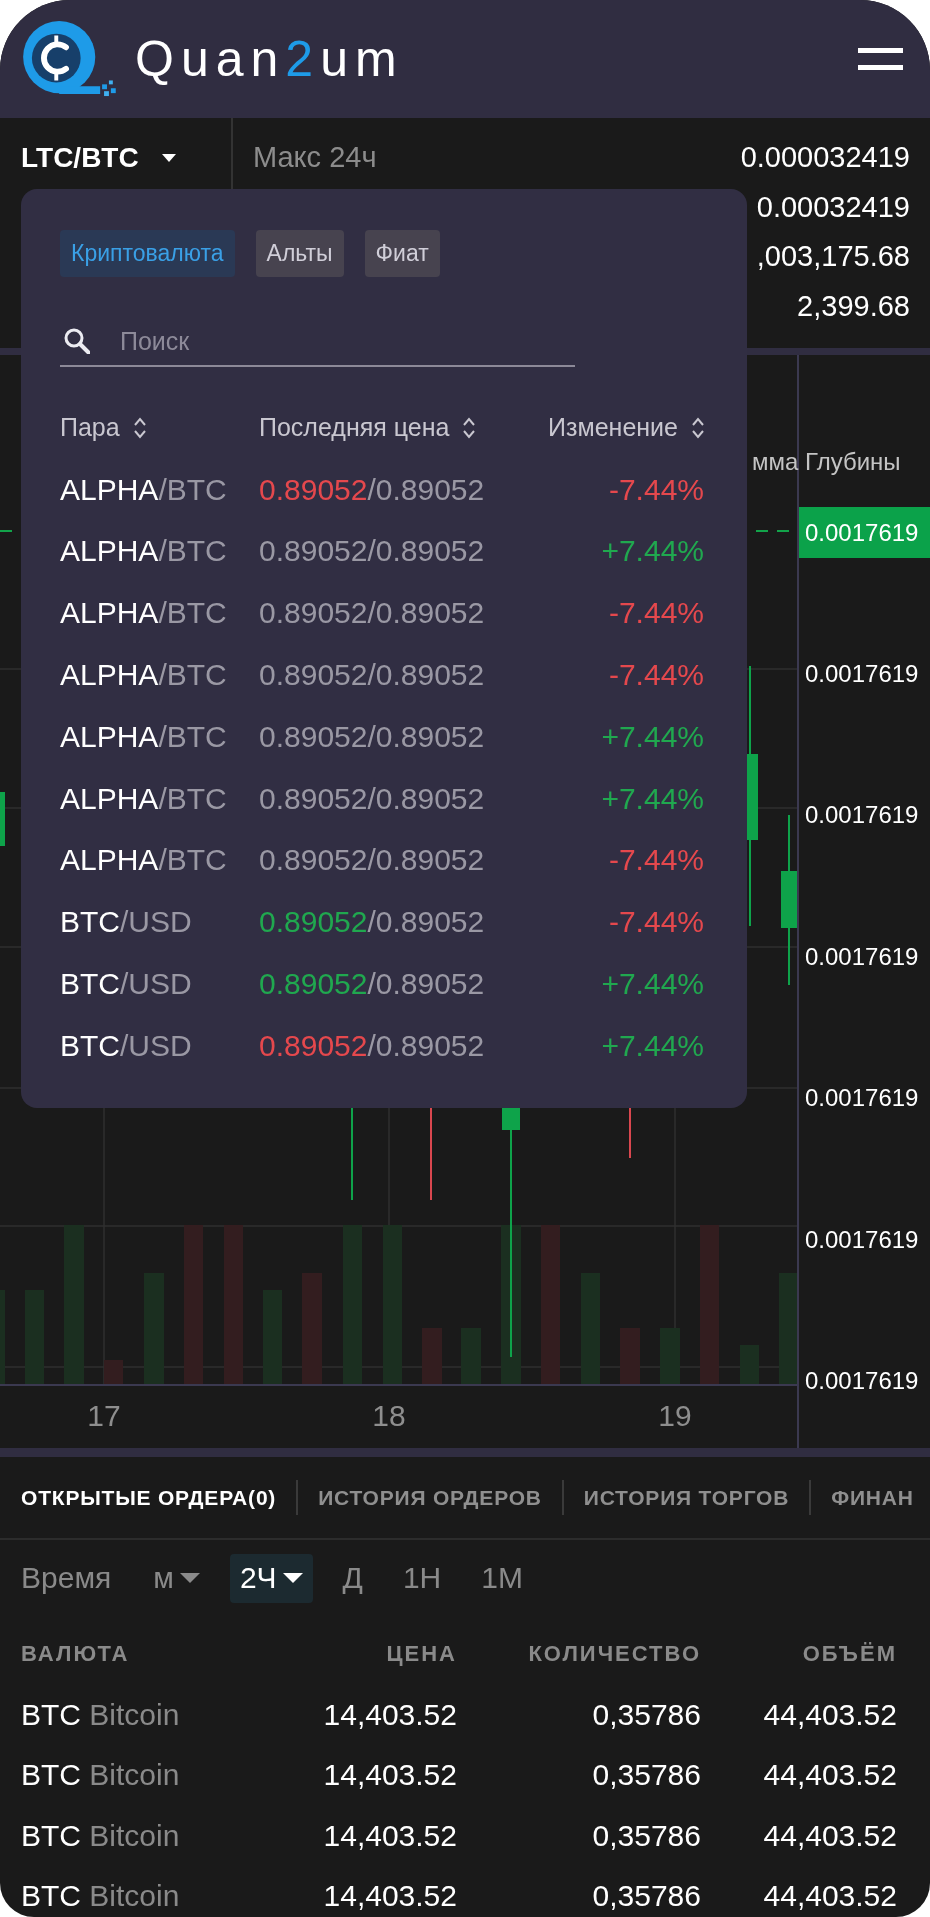 This screenshot has width=930, height=1917. I want to click on menu-button, so click(880, 59).